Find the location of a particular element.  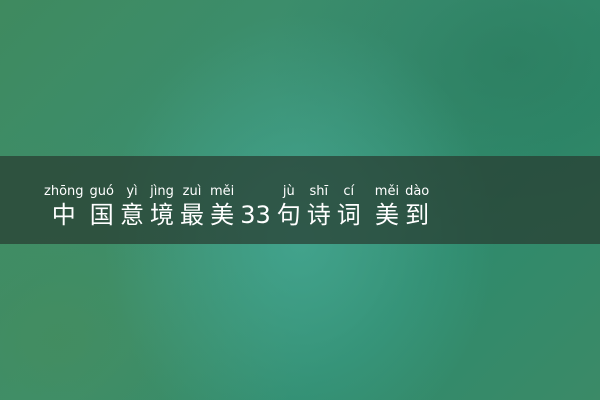

title-char-pinyin: cí is located at coordinates (349, 191).